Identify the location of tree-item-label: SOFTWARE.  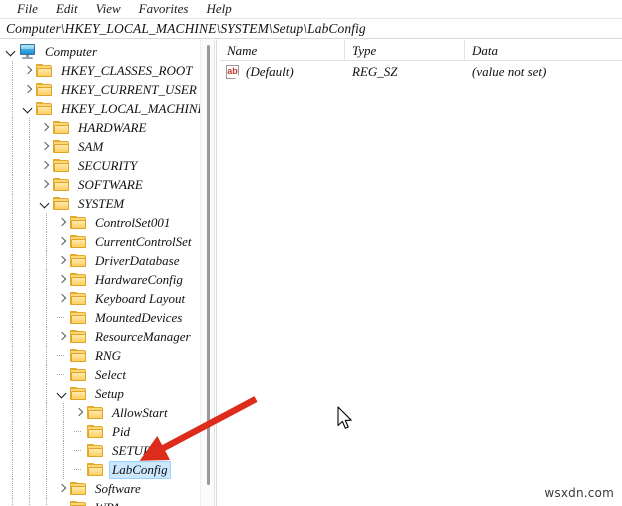
(110, 184).